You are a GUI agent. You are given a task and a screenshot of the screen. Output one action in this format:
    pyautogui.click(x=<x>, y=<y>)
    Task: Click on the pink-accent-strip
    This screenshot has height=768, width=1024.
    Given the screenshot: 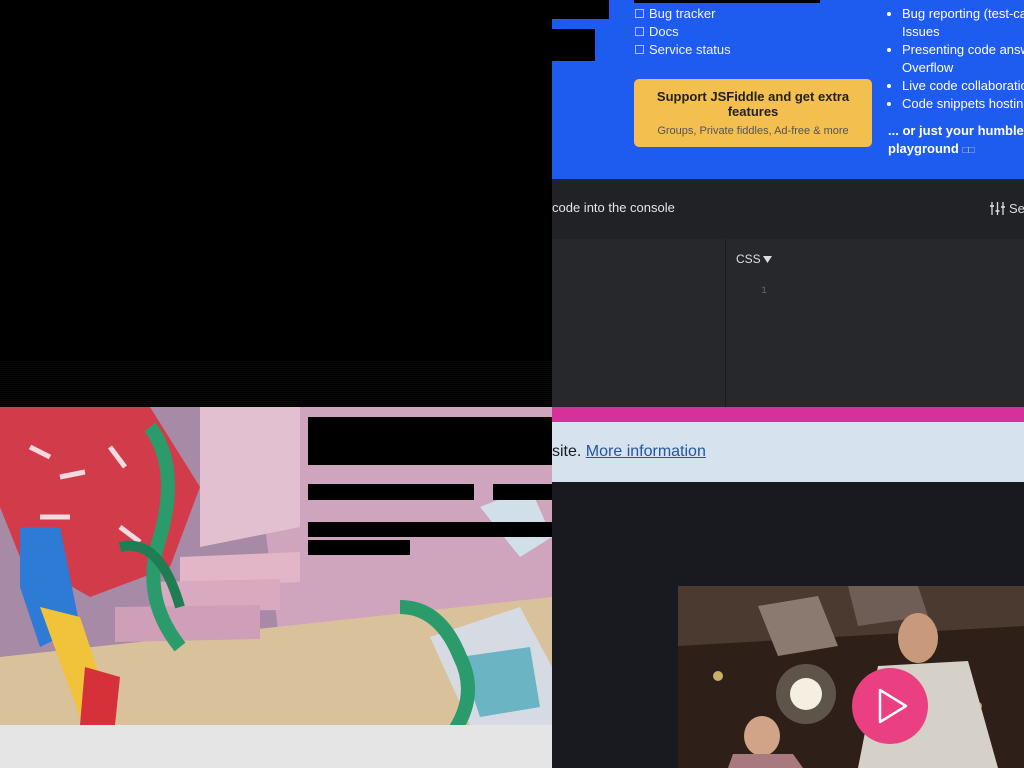 What is the action you would take?
    pyautogui.click(x=788, y=414)
    